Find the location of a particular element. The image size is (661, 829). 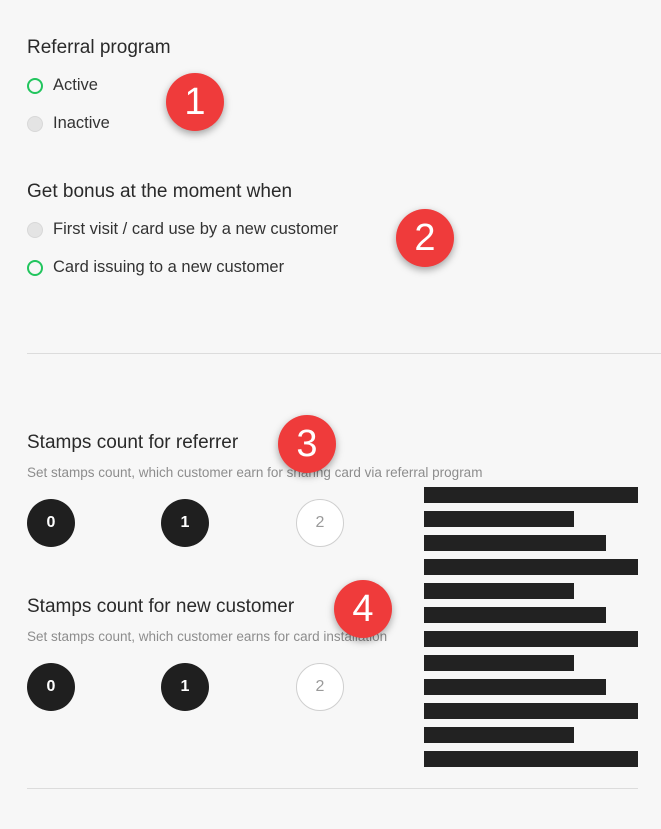

redaction-overlay is located at coordinates (531, 637).